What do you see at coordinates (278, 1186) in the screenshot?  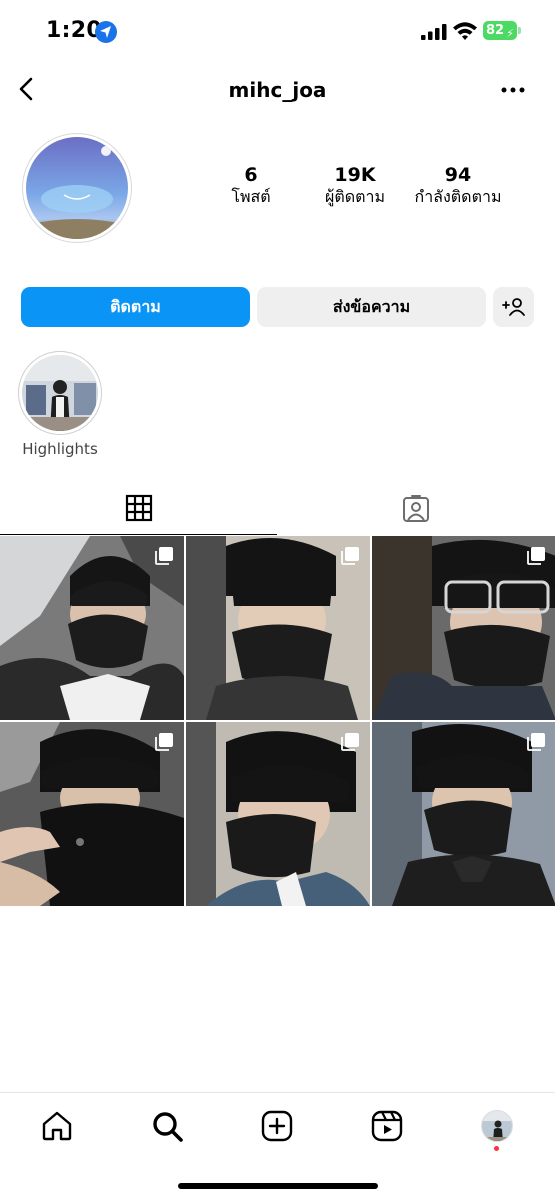 I see `home-indicator` at bounding box center [278, 1186].